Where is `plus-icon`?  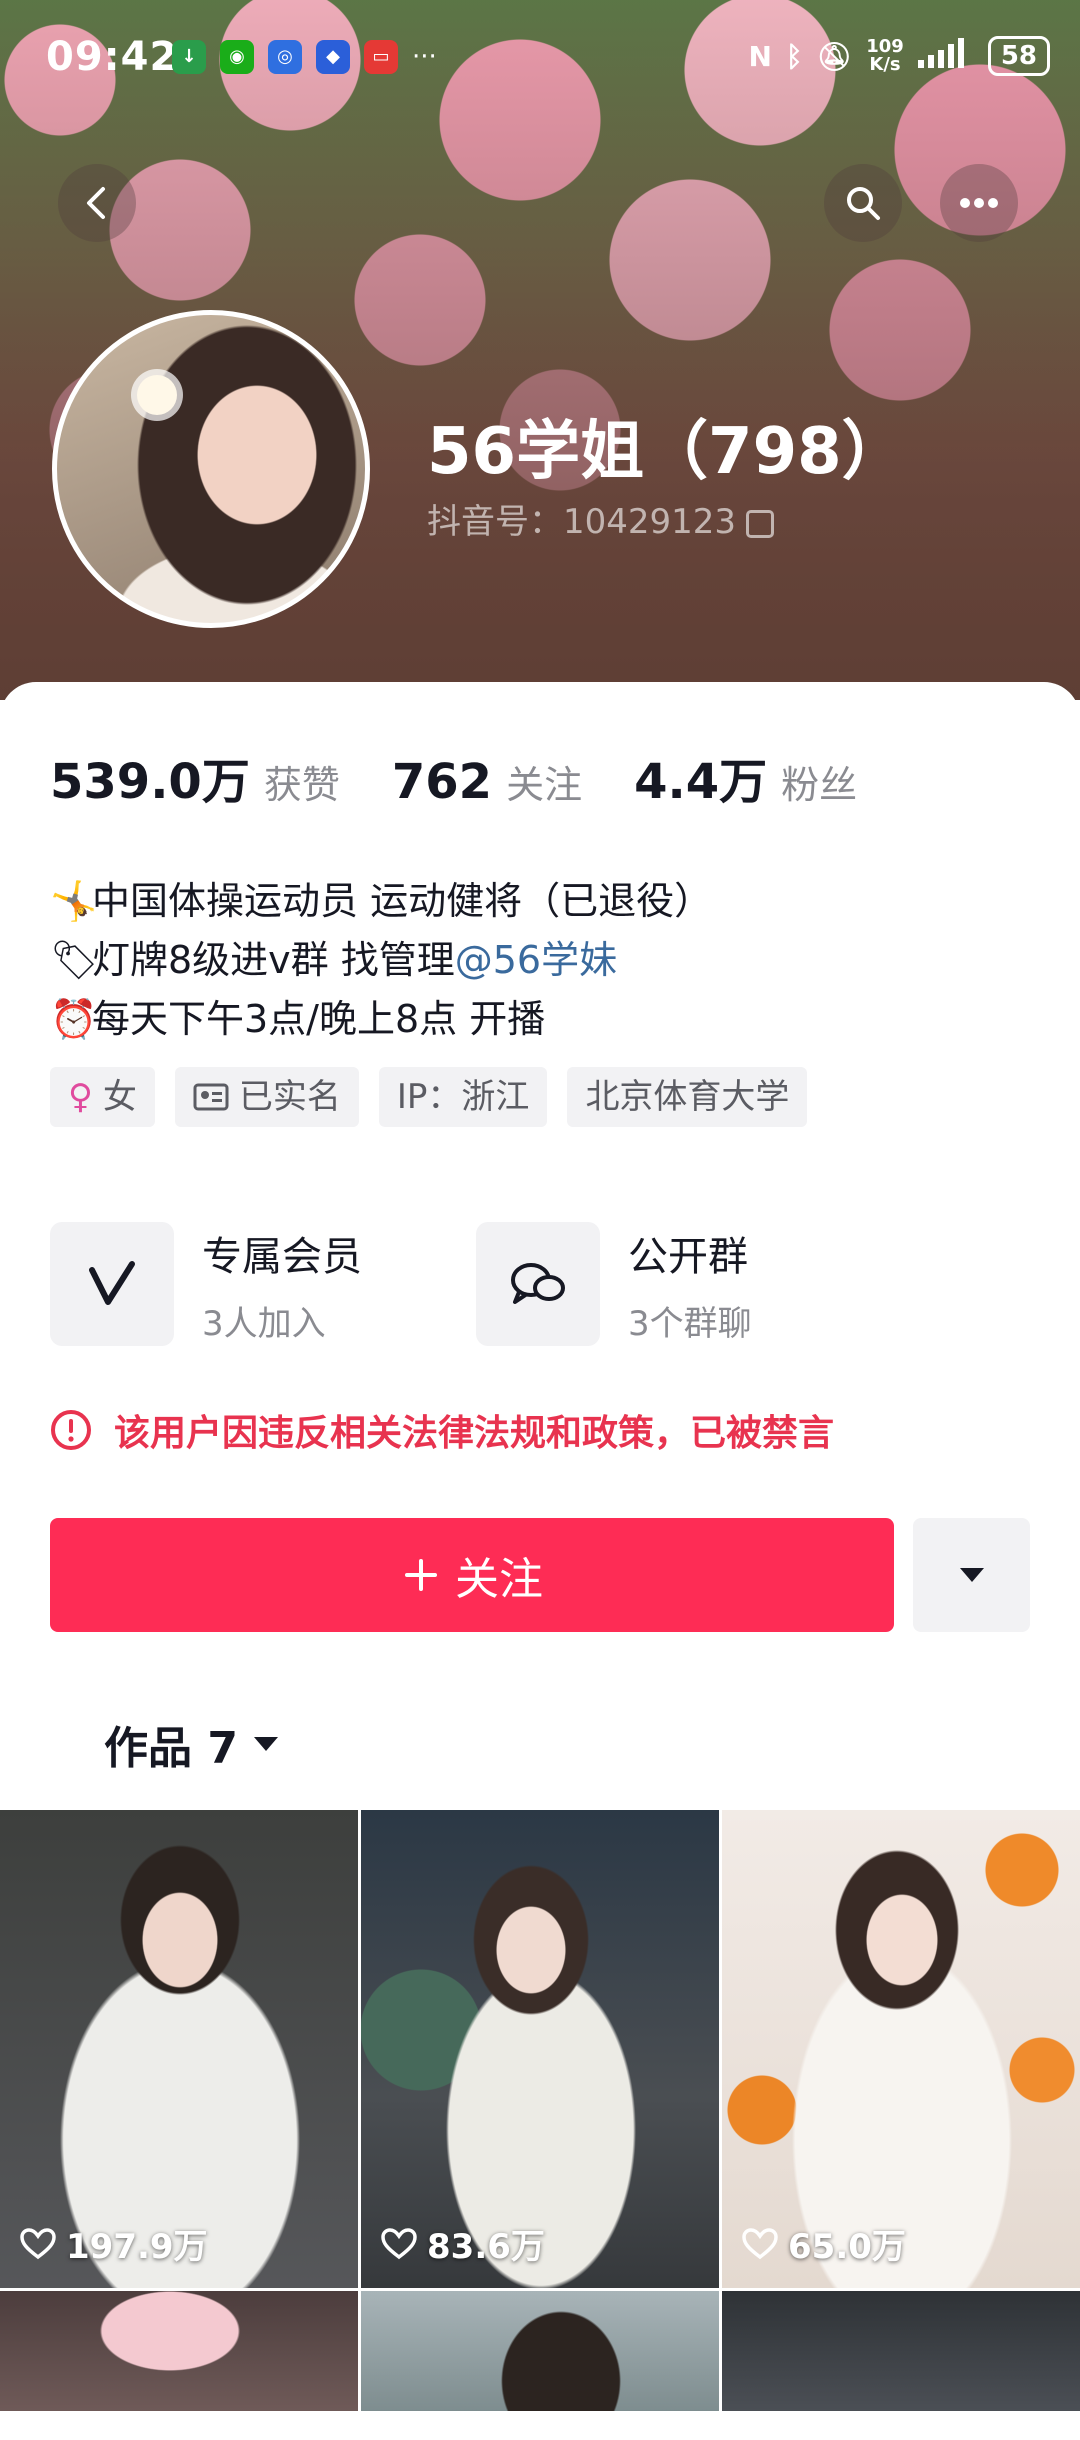
plus-icon is located at coordinates (421, 1575).